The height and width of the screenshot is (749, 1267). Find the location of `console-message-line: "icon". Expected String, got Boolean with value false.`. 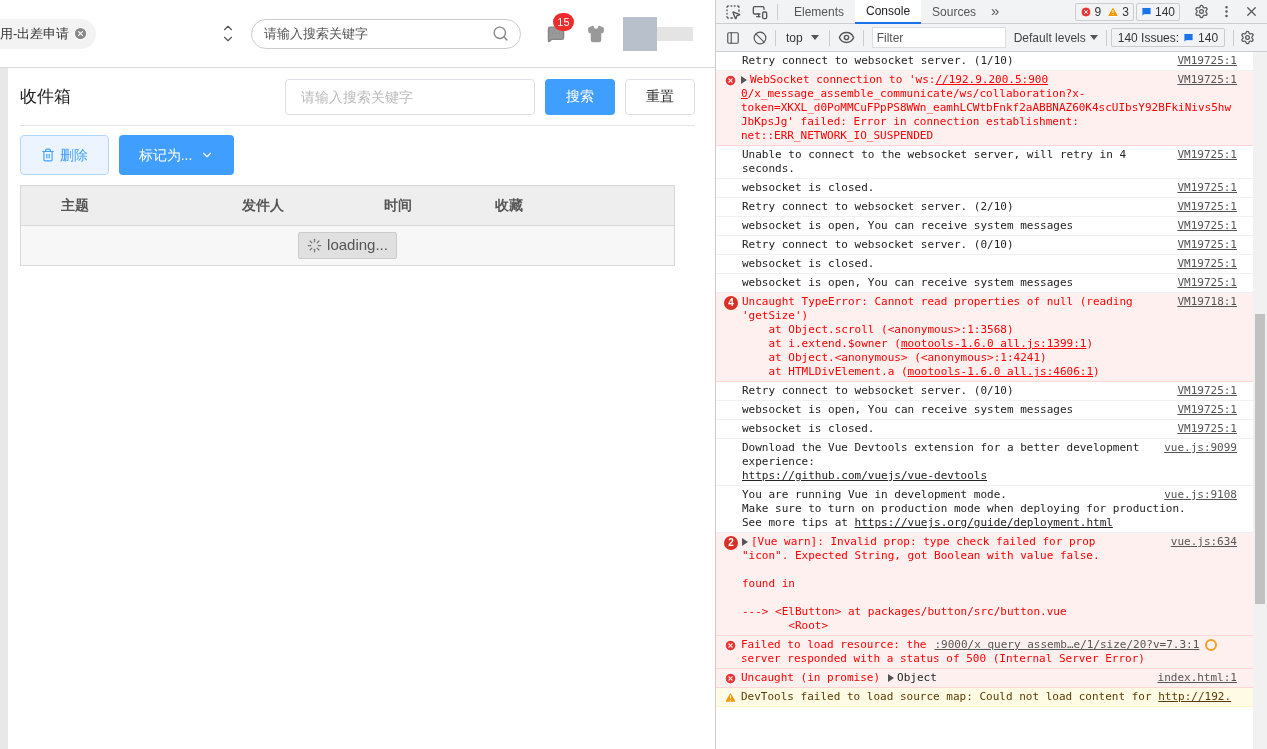

console-message-line: "icon". Expected String, got Boolean with value false. is located at coordinates (921, 556).